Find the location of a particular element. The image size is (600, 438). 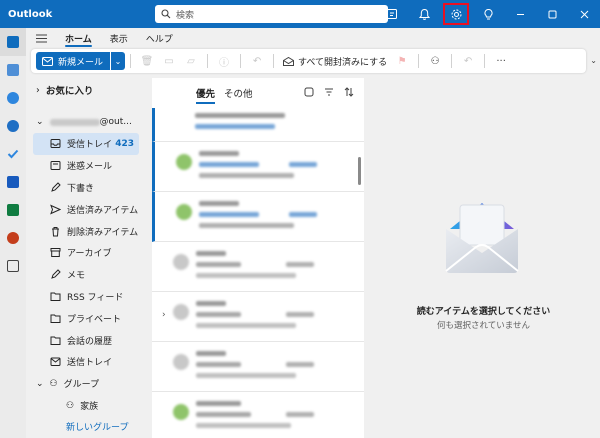

settings-button is located at coordinates (456, 14).